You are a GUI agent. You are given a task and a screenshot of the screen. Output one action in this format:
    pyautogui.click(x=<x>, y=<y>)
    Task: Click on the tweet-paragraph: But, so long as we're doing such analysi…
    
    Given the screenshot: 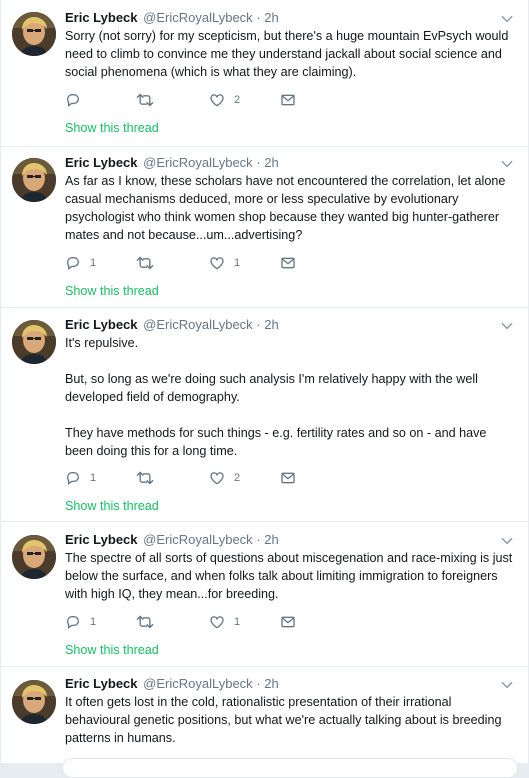 What is the action you would take?
    pyautogui.click(x=271, y=388)
    